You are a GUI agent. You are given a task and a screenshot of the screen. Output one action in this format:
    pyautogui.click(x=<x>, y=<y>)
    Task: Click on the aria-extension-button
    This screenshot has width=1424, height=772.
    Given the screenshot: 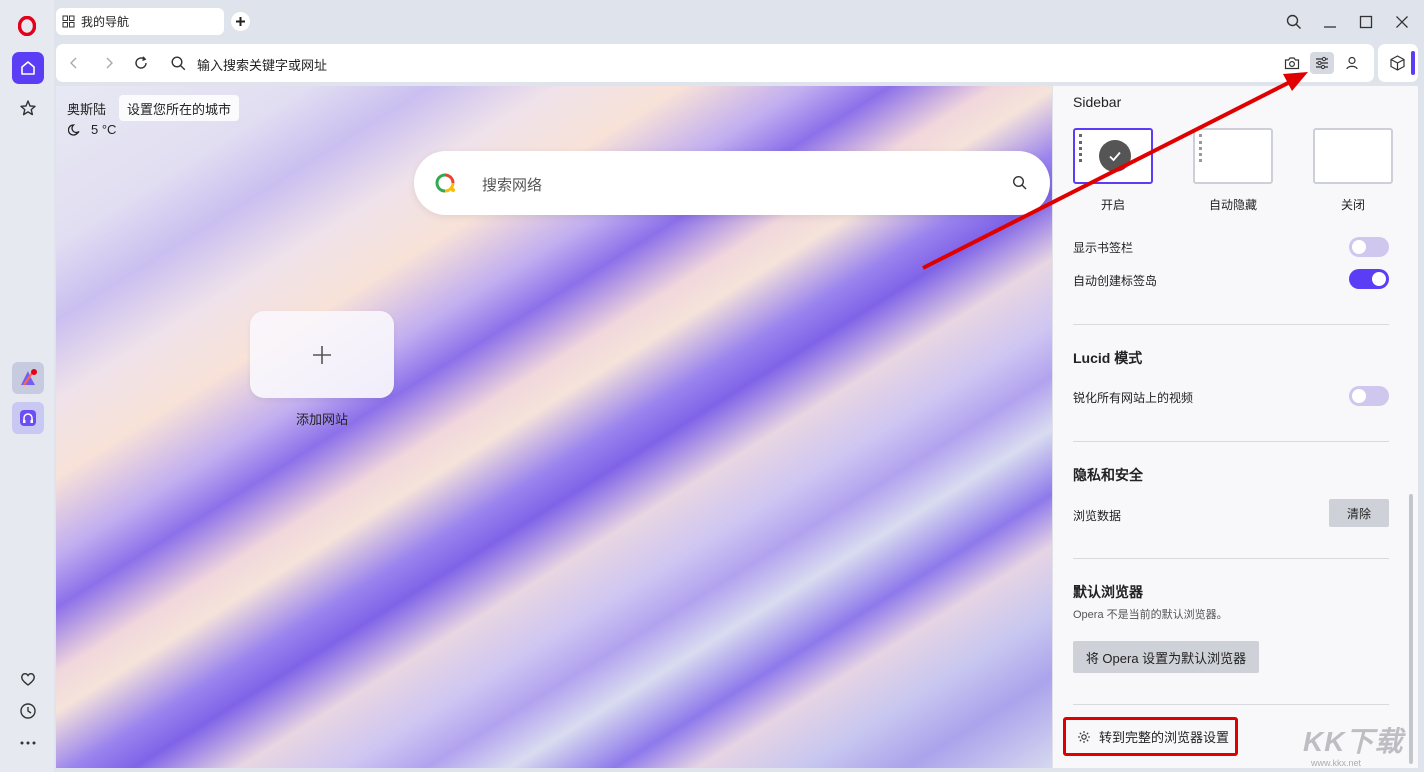 What is the action you would take?
    pyautogui.click(x=28, y=378)
    